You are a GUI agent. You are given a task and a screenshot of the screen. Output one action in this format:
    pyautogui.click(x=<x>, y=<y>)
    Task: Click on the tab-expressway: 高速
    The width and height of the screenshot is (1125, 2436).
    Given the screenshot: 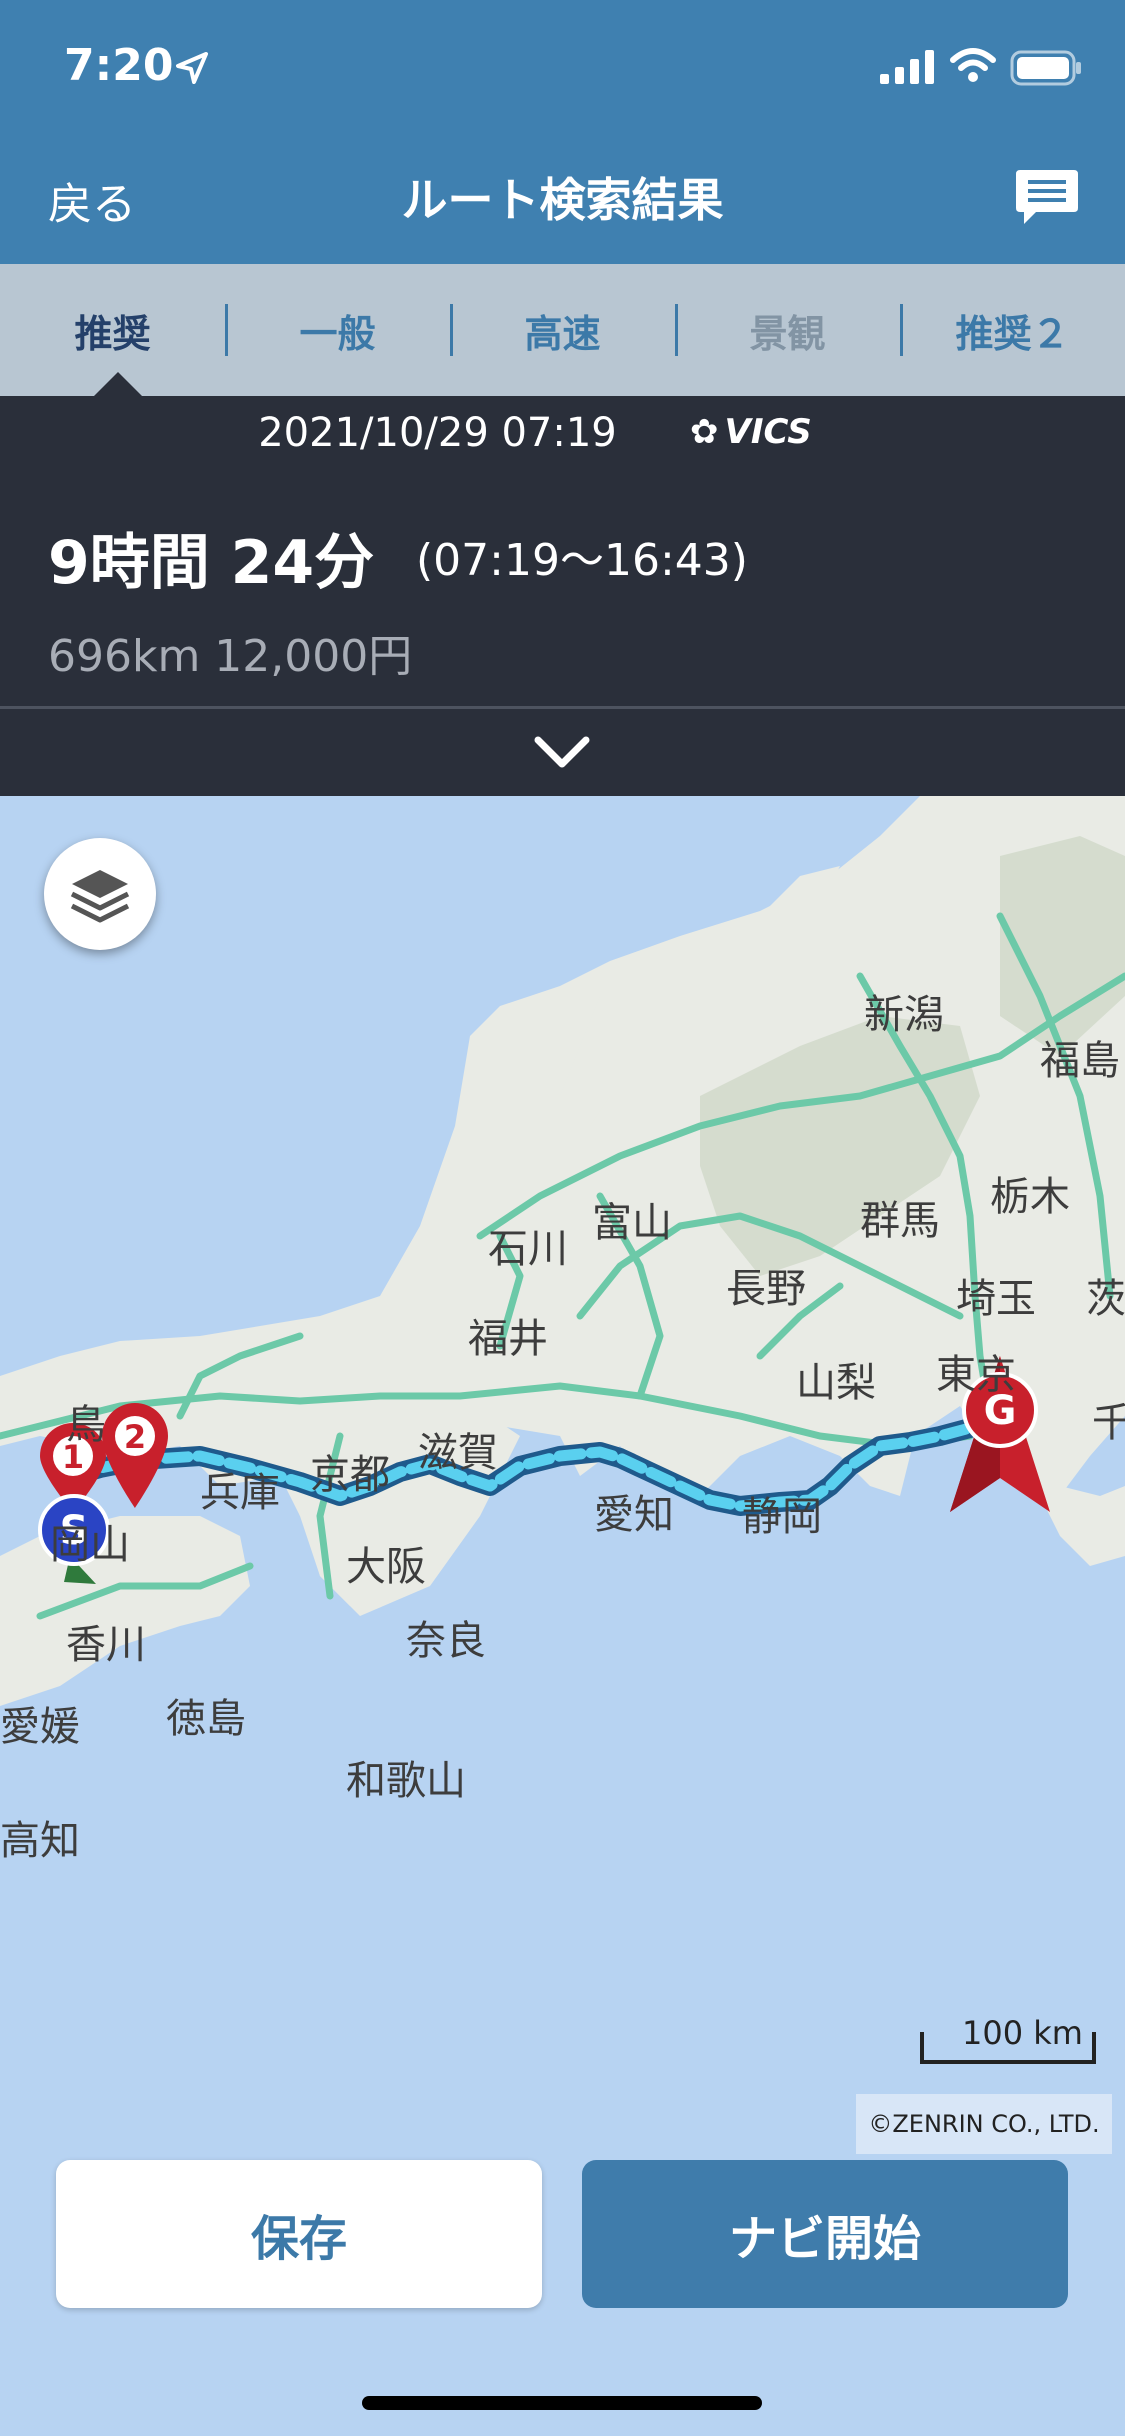 What is the action you would take?
    pyautogui.click(x=562, y=330)
    